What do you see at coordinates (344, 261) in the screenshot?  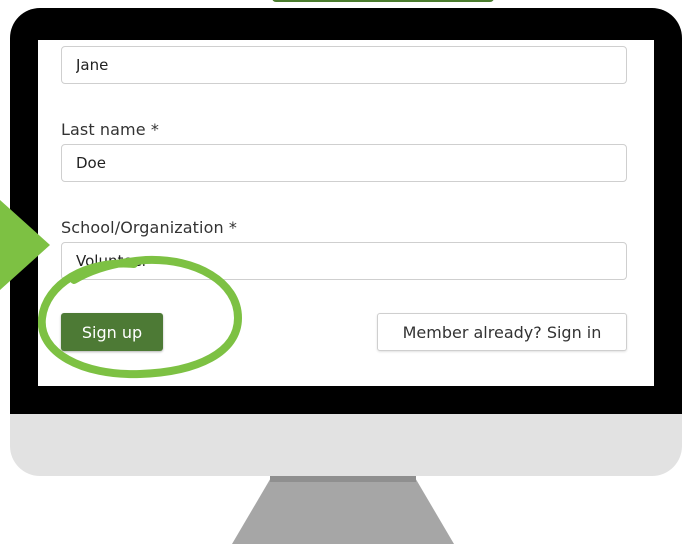 I see `organization-input: Volunteer` at bounding box center [344, 261].